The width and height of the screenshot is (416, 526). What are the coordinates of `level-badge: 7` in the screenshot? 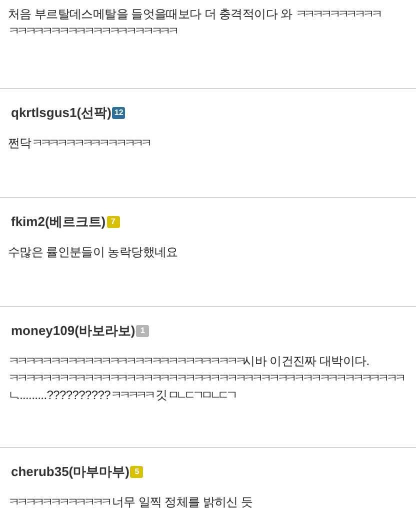 It's located at (113, 222).